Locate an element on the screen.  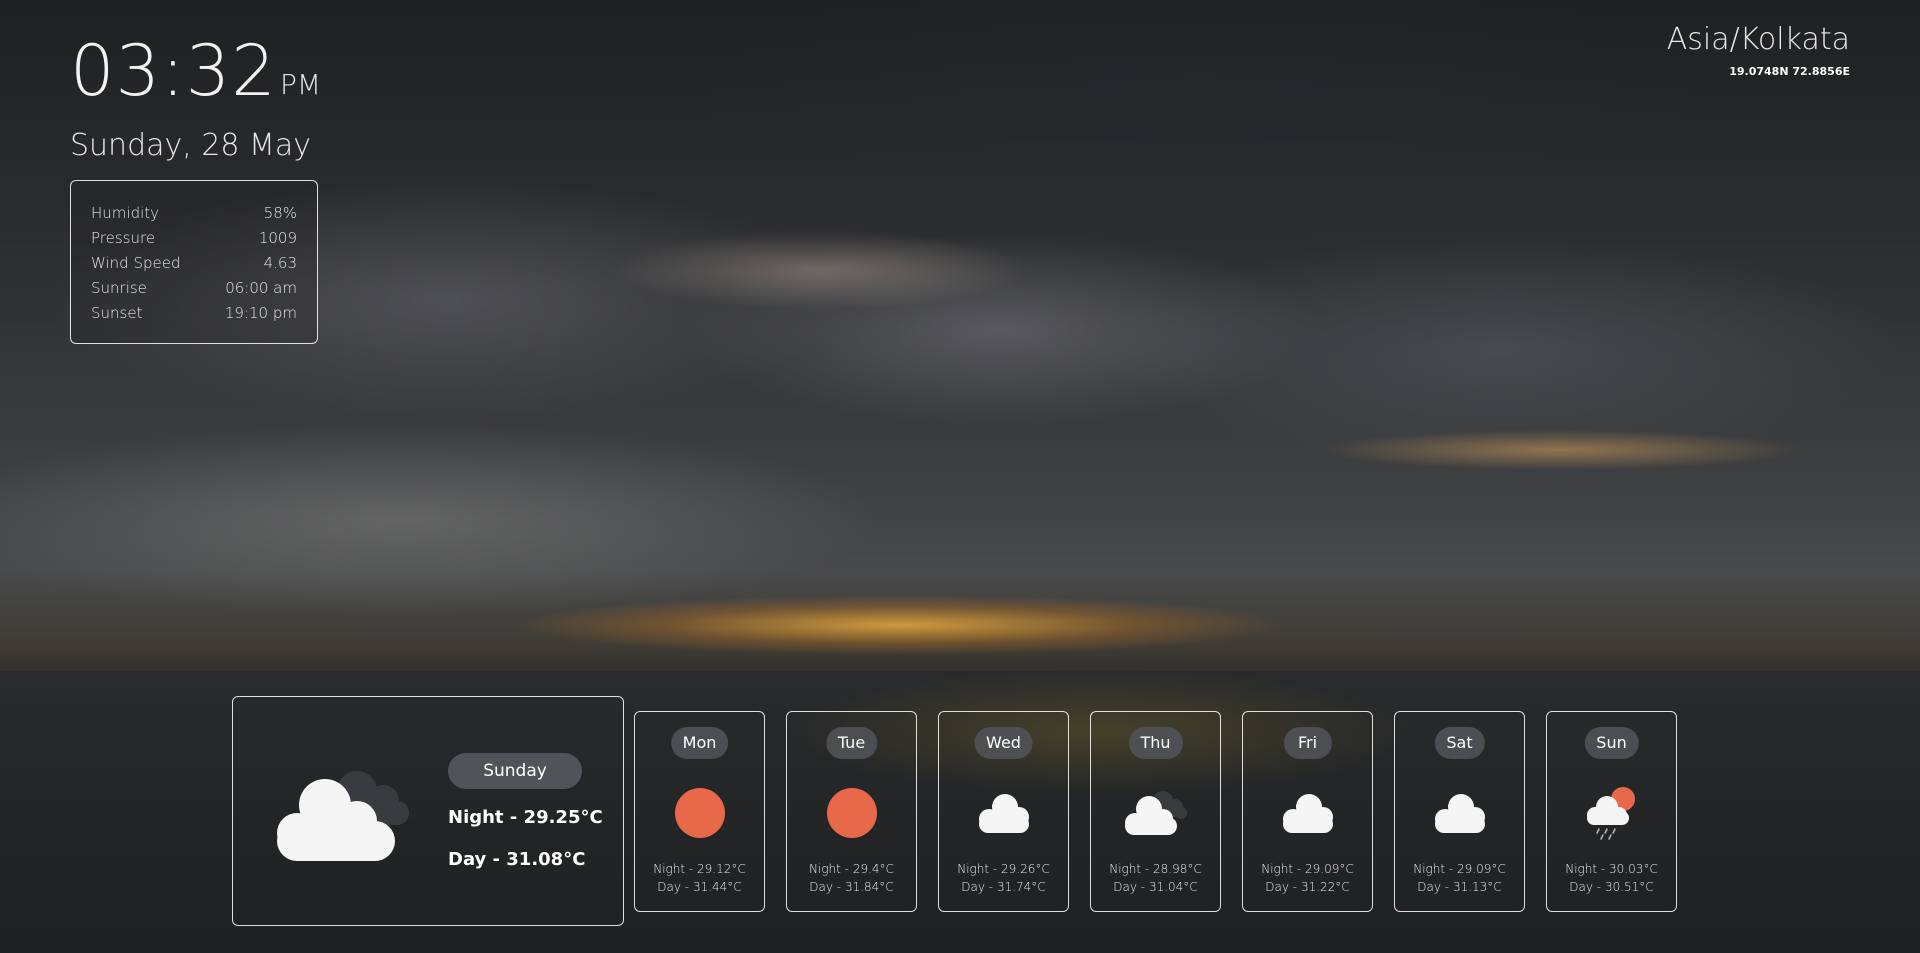
forecast-day-temp: Day - 31.13°C is located at coordinates (1459, 887).